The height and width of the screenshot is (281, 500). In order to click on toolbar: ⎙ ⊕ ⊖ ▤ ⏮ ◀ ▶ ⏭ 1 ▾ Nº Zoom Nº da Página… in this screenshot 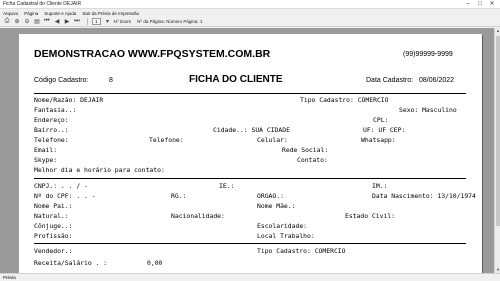, I will do `click(250, 22)`.